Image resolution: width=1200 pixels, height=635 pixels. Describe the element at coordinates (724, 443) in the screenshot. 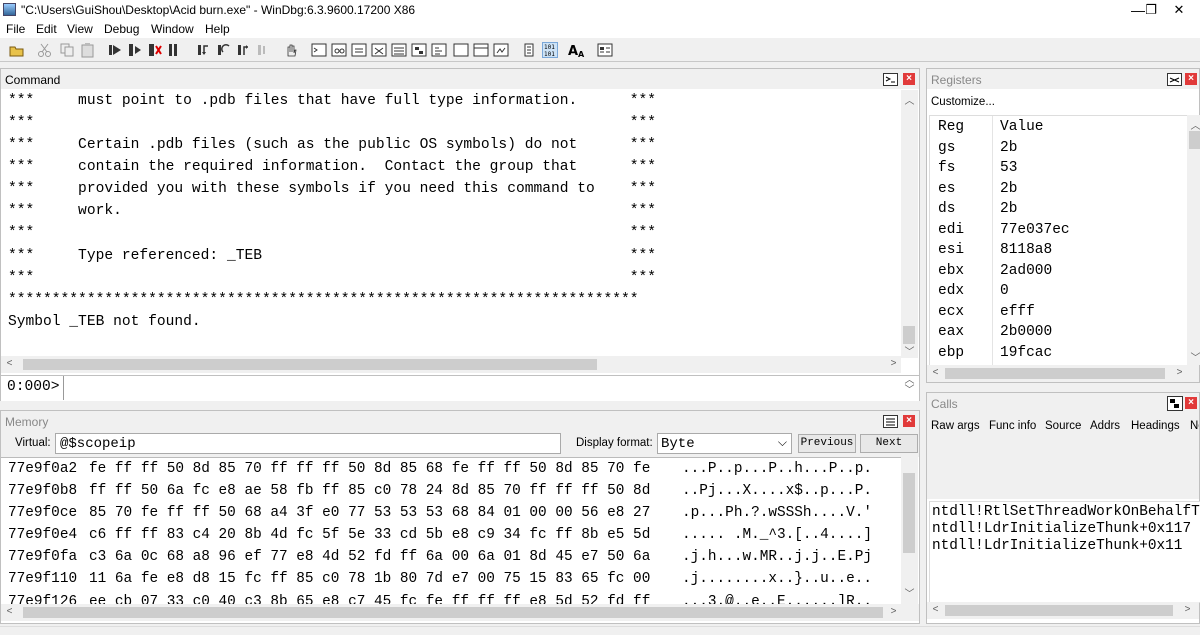

I see `display-format-select: Byte ⌵` at that location.